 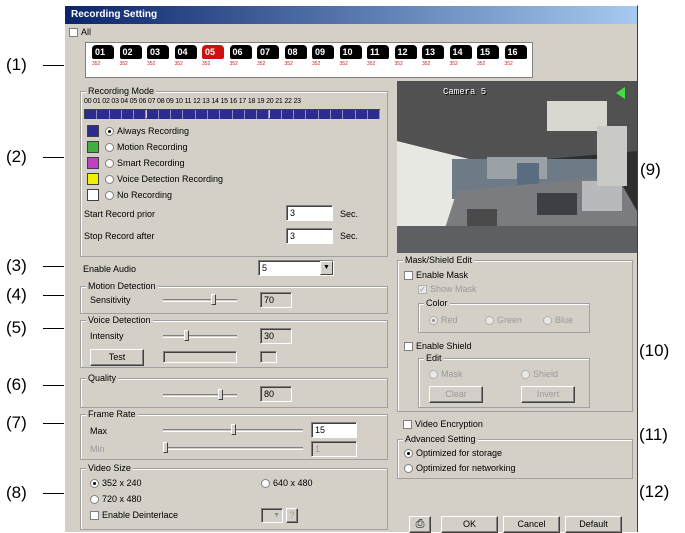 What do you see at coordinates (503, 320) in the screenshot?
I see `color-green-option: Green` at bounding box center [503, 320].